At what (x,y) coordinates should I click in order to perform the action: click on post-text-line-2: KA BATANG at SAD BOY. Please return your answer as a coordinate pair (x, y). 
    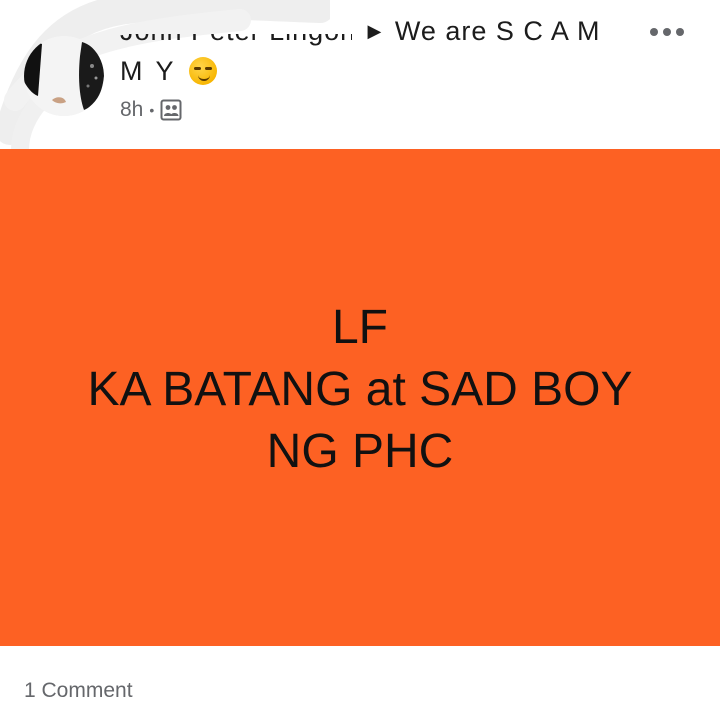
    Looking at the image, I should click on (360, 389).